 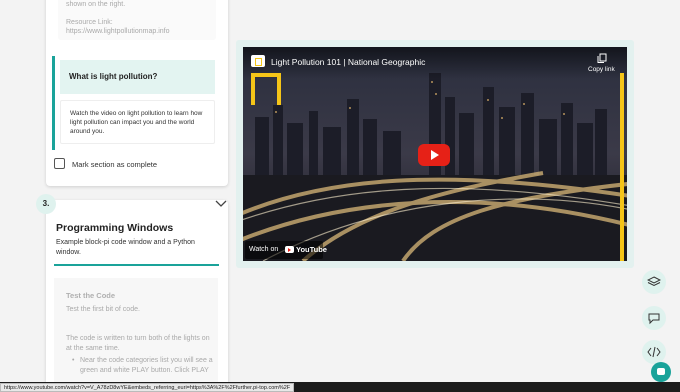 What do you see at coordinates (96, 4) in the screenshot?
I see `resource-text: shown on the right.` at bounding box center [96, 4].